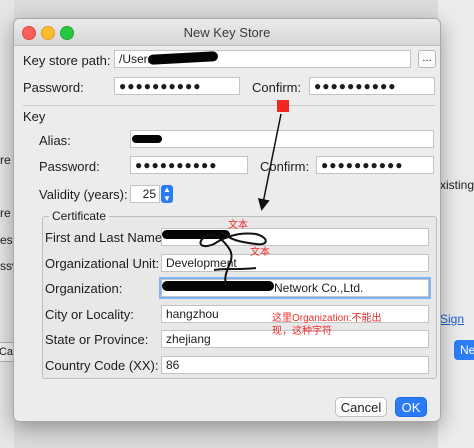  I want to click on organization-note: 这里Organization:不能出 现，这种字符, so click(326, 325).